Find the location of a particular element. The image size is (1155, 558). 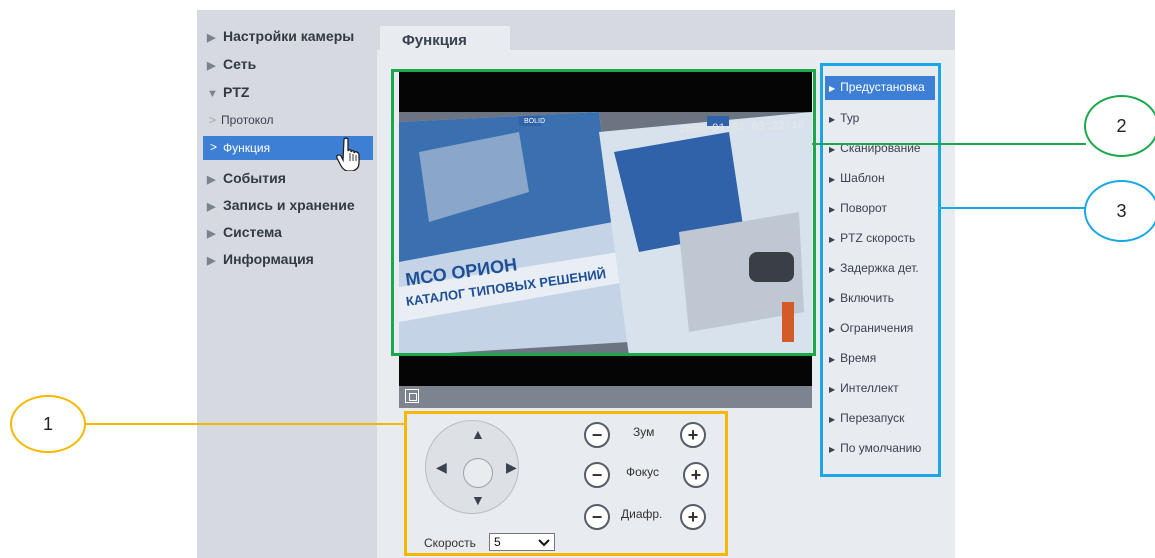

fullscreen-icon is located at coordinates (412, 396).